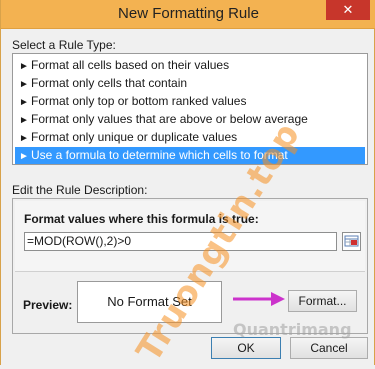 Image resolution: width=375 pixels, height=369 pixels. What do you see at coordinates (292, 329) in the screenshot?
I see `watermark-small-text: Quantrimang` at bounding box center [292, 329].